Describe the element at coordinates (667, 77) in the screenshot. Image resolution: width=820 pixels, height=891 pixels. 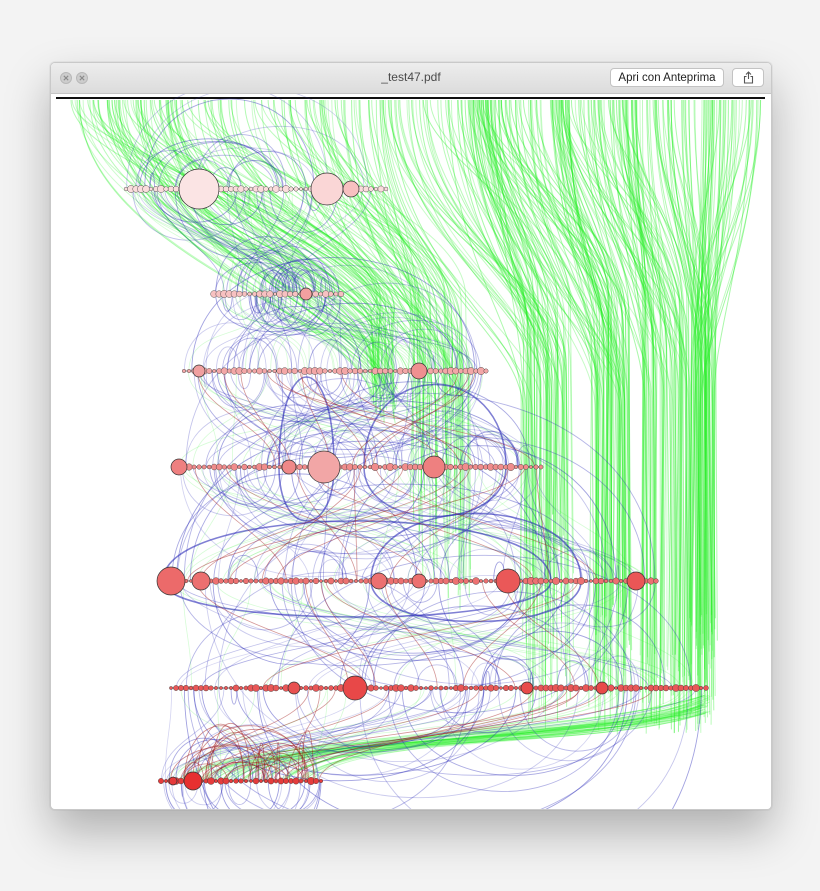
I see `open-with-preview-button: Apri con Anteprima` at that location.